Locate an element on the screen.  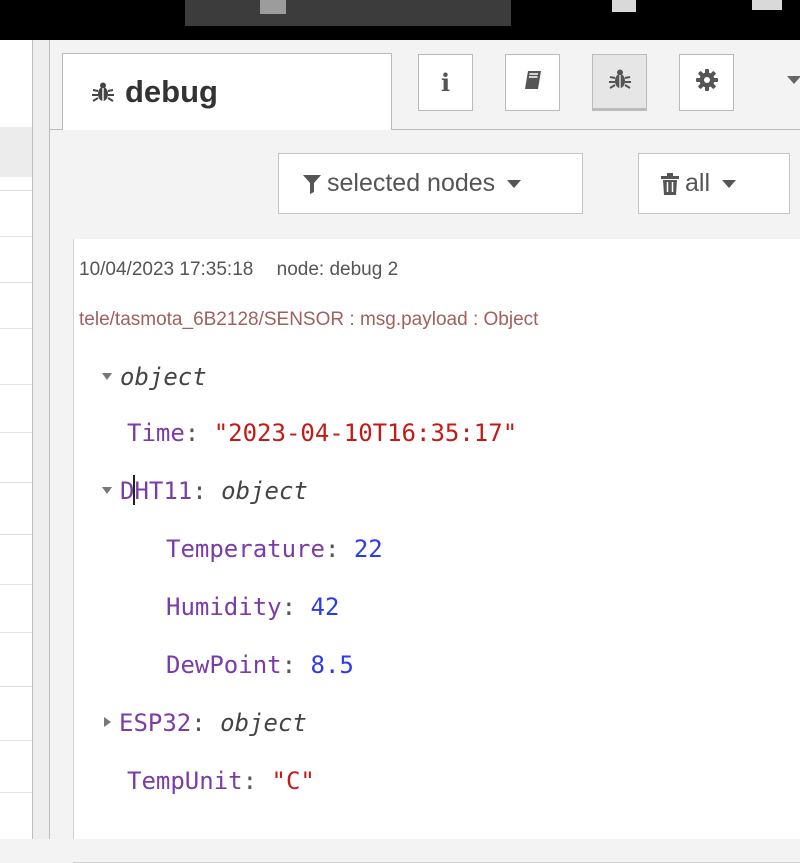
filter-nodes-dropdown: selected nodes is located at coordinates (430, 183).